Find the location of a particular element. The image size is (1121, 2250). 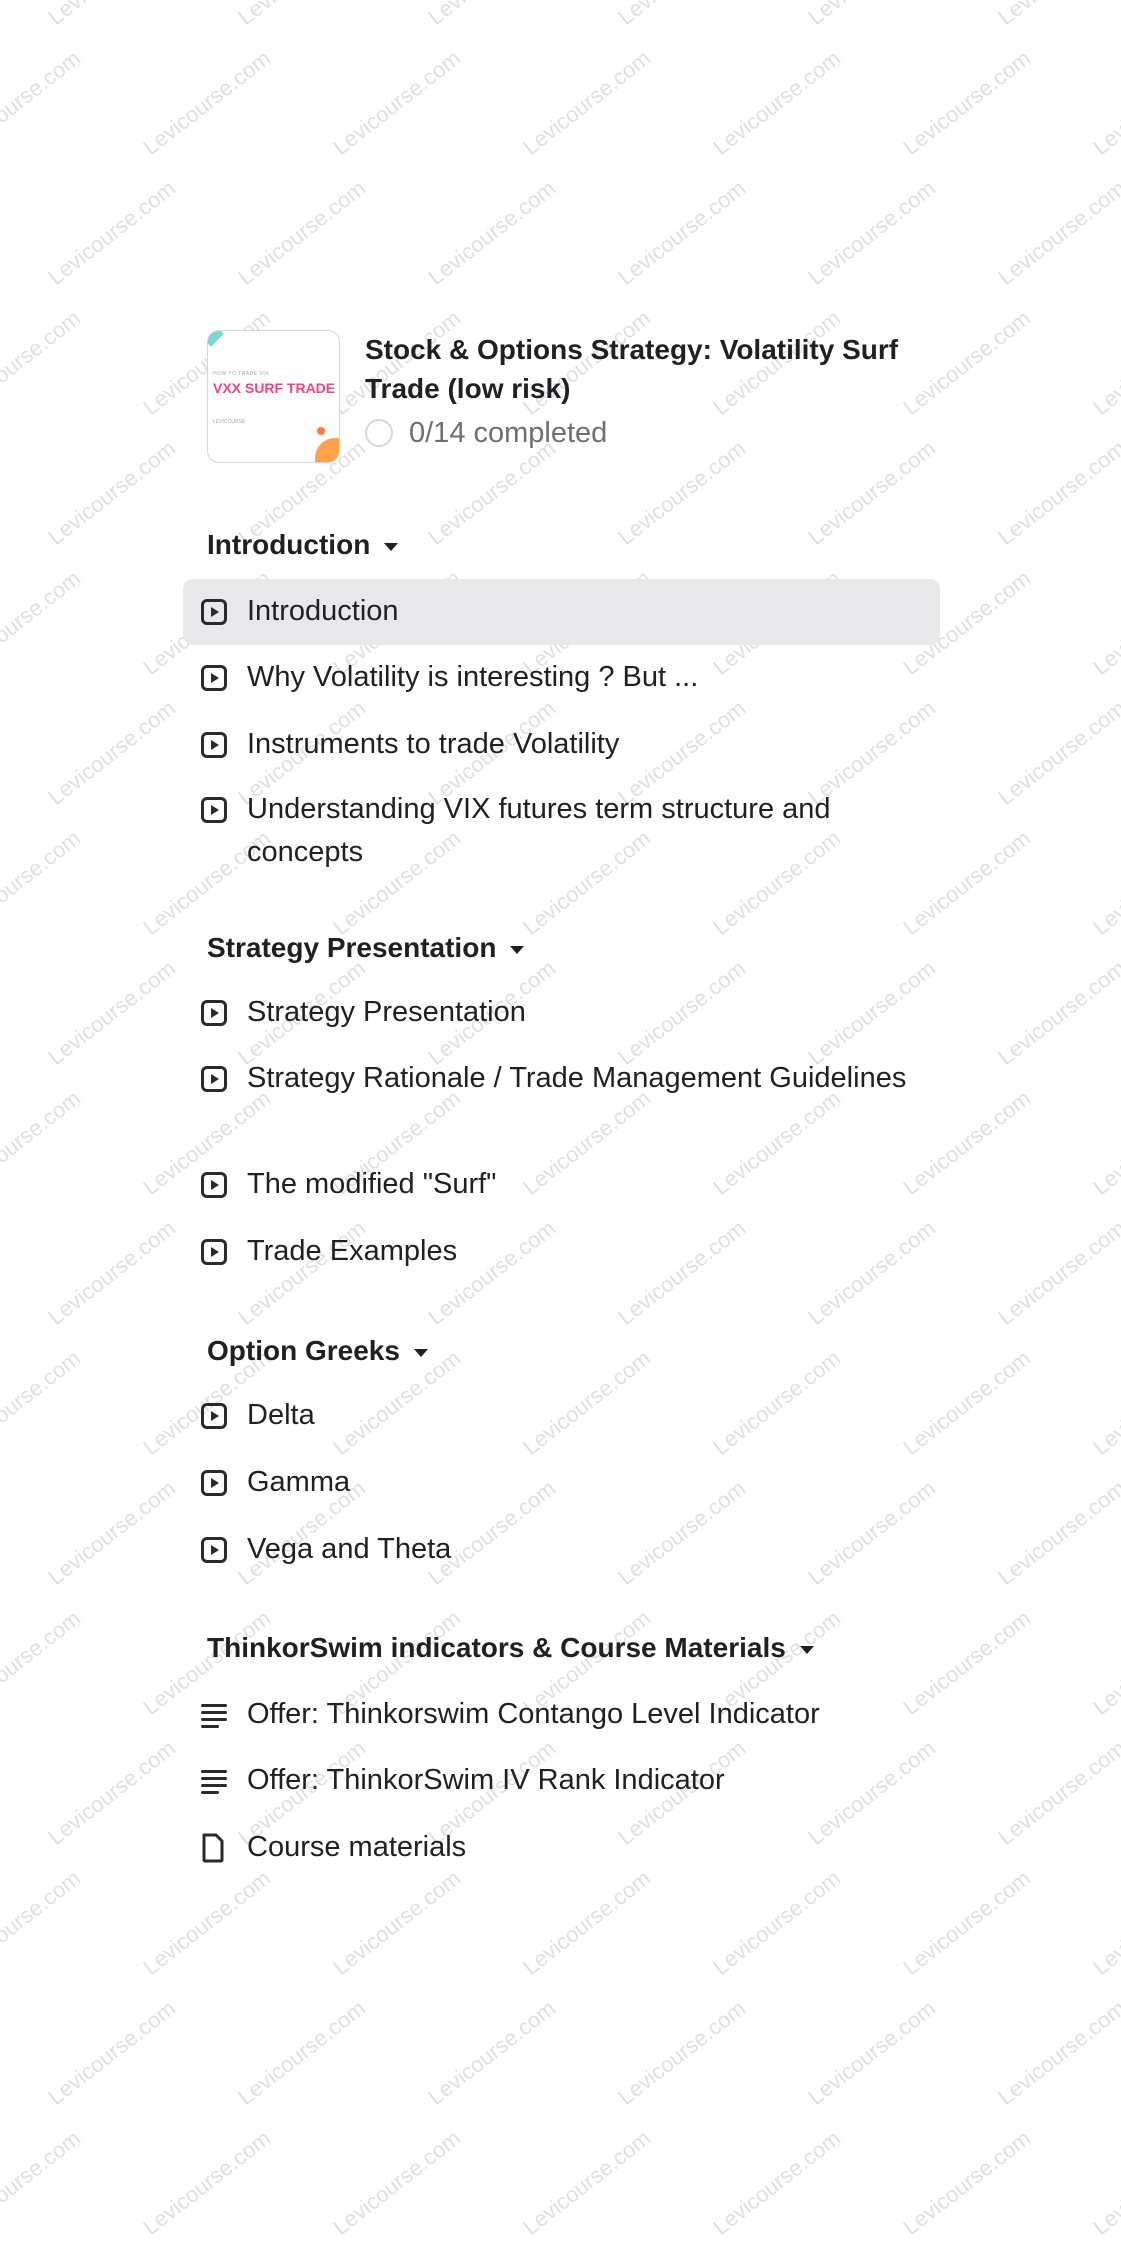

lesson-label: Instruments to trade Volatility is located at coordinates (433, 744).